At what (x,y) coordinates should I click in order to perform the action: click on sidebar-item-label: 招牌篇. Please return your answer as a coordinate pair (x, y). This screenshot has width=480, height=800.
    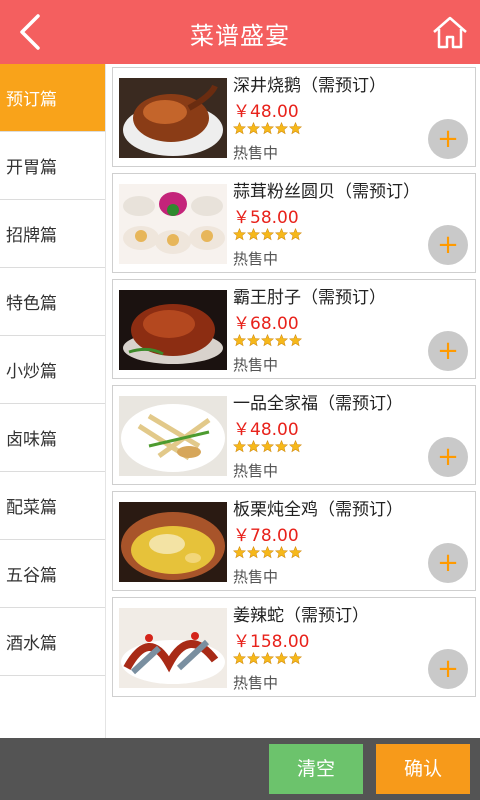
    Looking at the image, I should click on (31, 236).